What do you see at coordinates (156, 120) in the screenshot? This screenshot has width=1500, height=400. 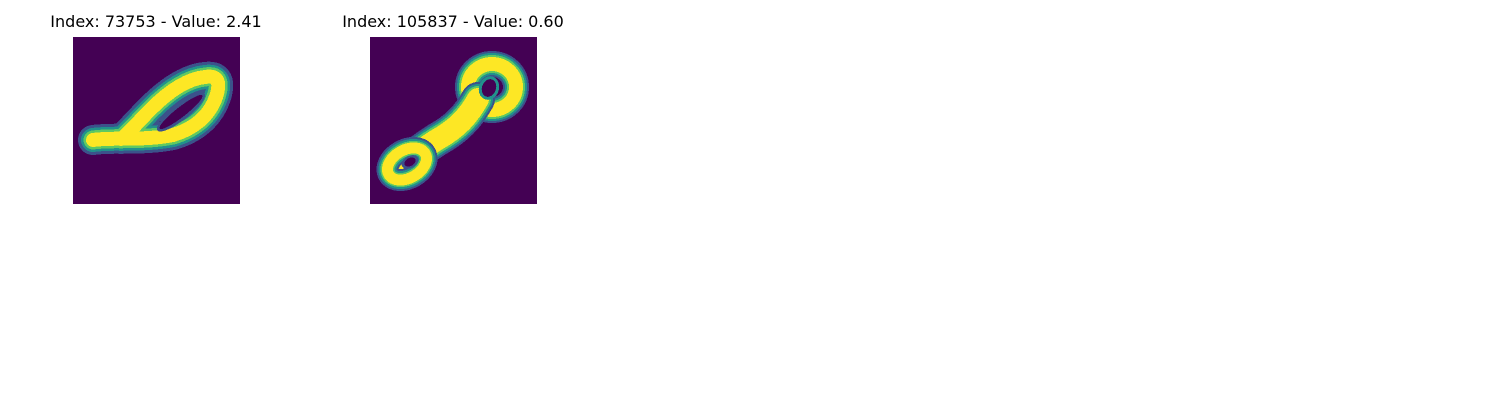 I see `digit-image-zero` at bounding box center [156, 120].